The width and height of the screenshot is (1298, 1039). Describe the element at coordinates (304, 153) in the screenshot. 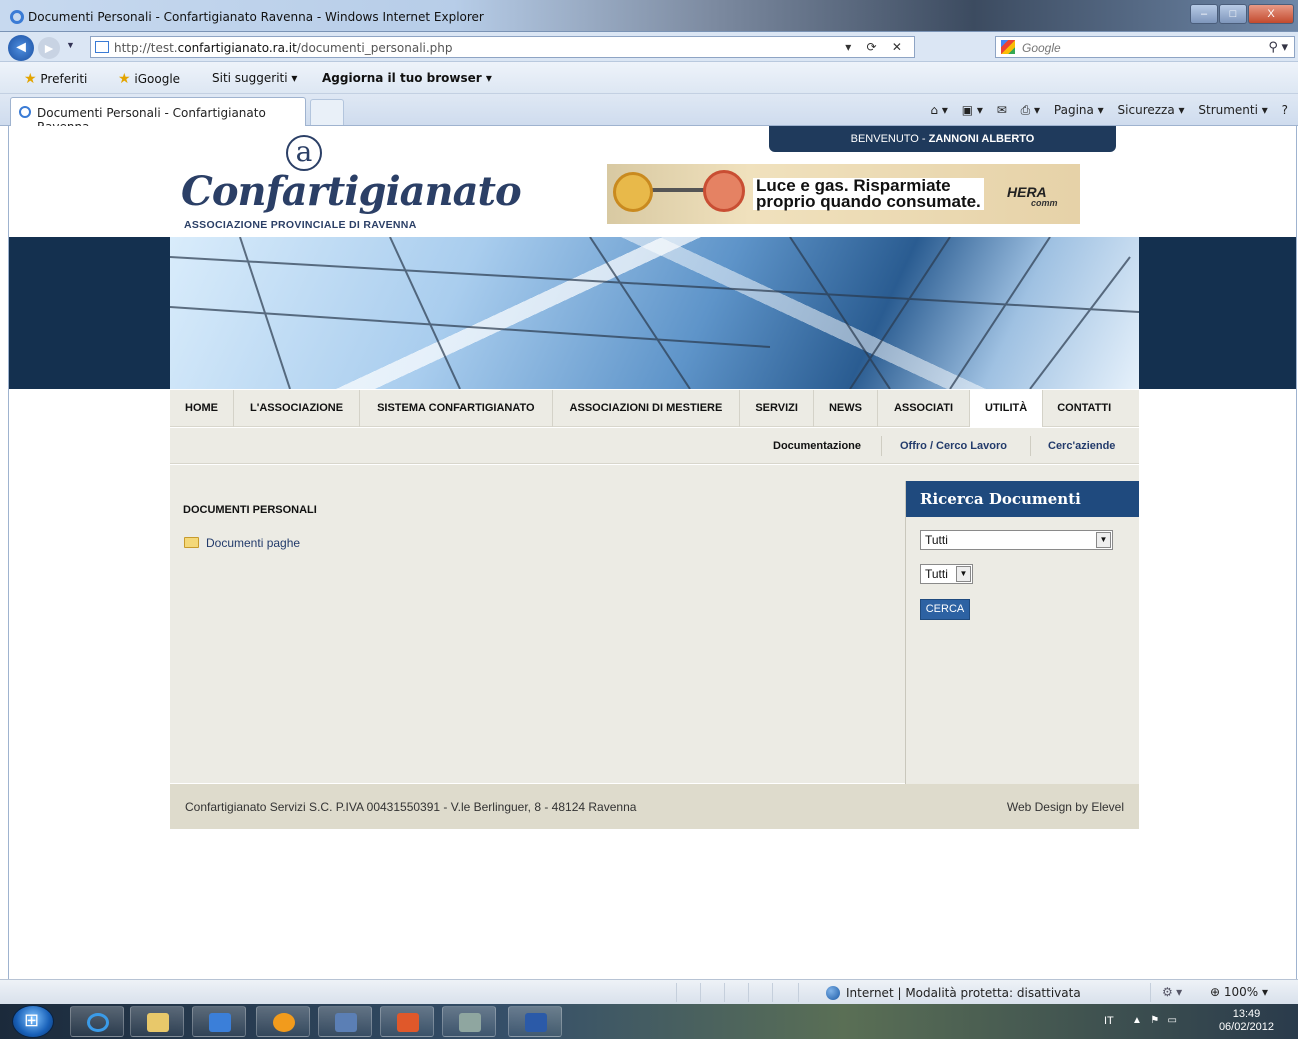

I see `logo-symbol: a` at that location.